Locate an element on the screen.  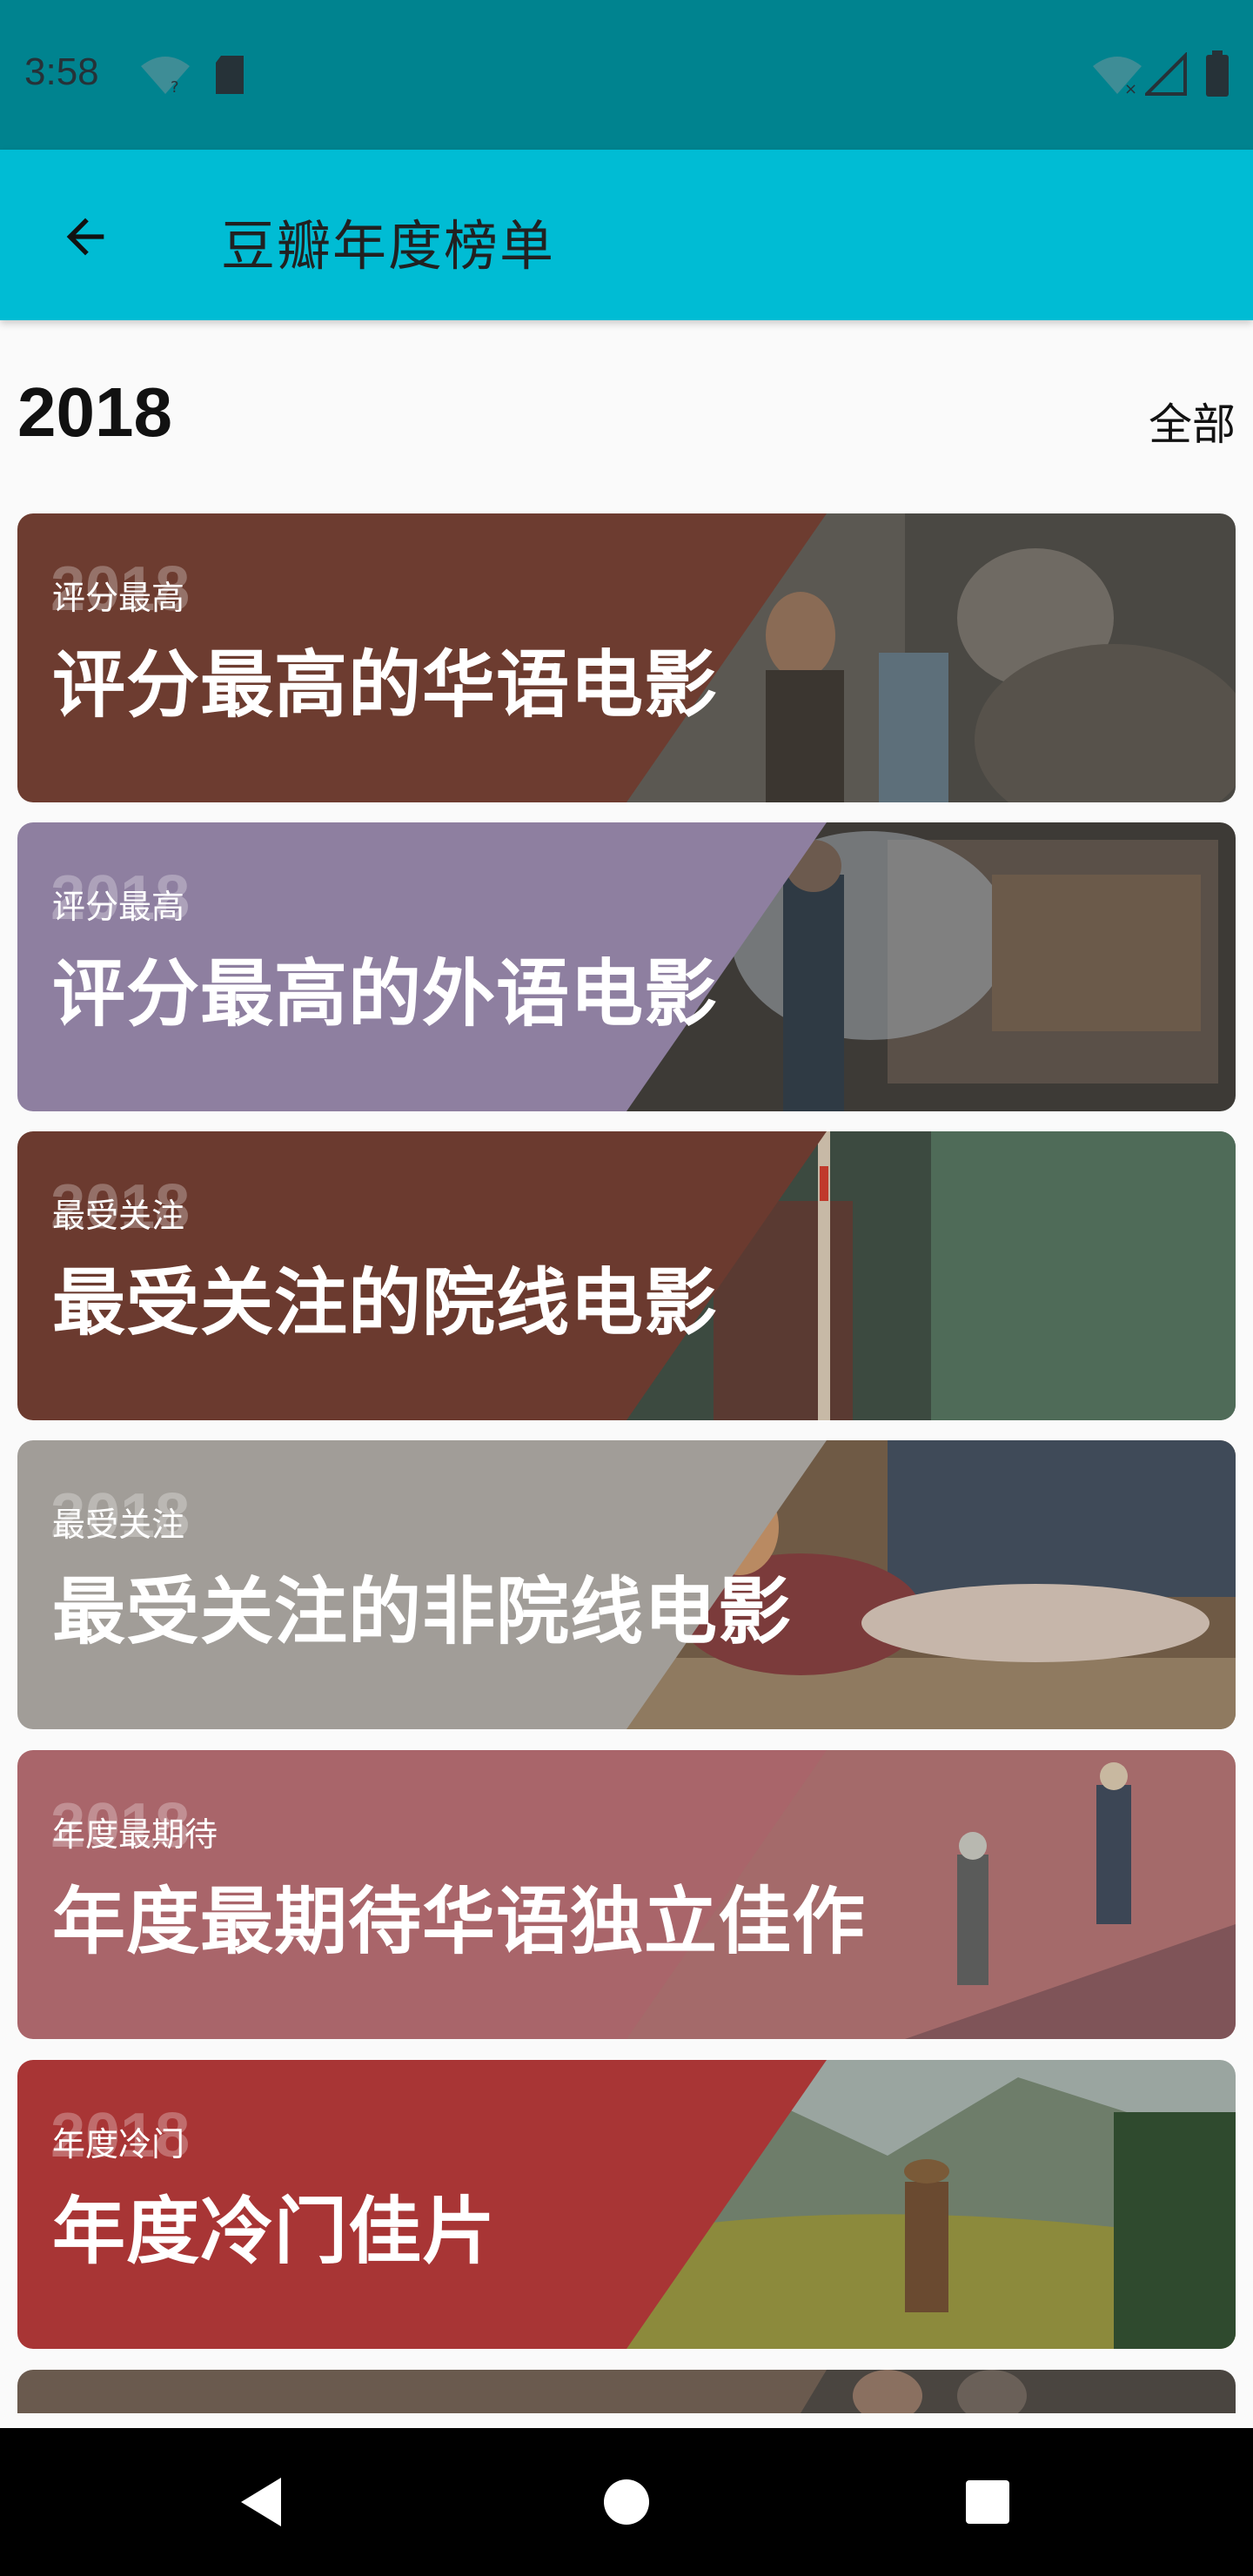
card-title: 年度冷门佳片 is located at coordinates (274, 2232).